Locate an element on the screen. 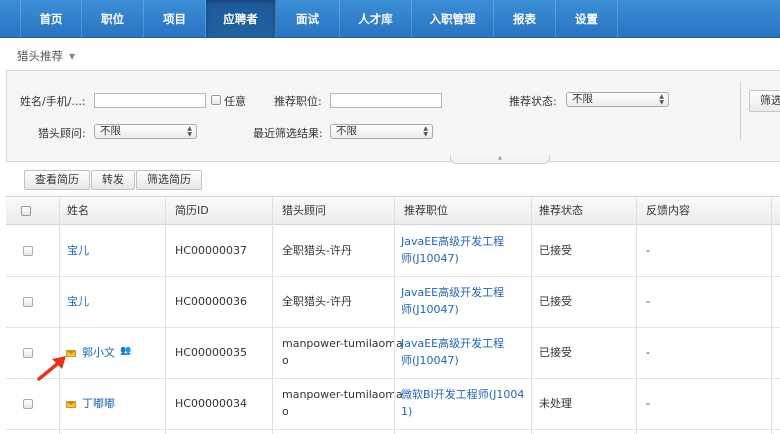  col-name: 姓名 is located at coordinates (78, 210).